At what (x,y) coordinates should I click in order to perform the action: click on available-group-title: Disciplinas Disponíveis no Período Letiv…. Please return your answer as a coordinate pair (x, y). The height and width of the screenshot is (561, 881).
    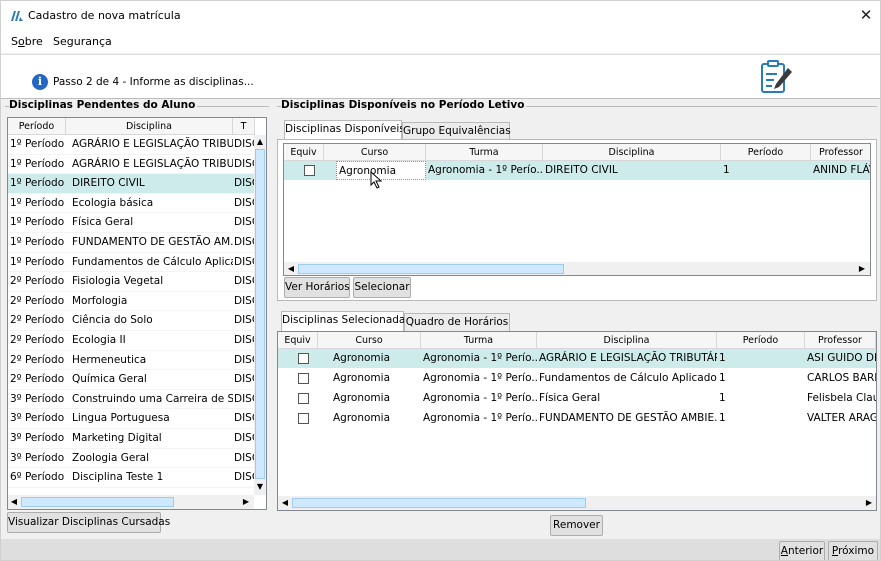
    Looking at the image, I should click on (404, 105).